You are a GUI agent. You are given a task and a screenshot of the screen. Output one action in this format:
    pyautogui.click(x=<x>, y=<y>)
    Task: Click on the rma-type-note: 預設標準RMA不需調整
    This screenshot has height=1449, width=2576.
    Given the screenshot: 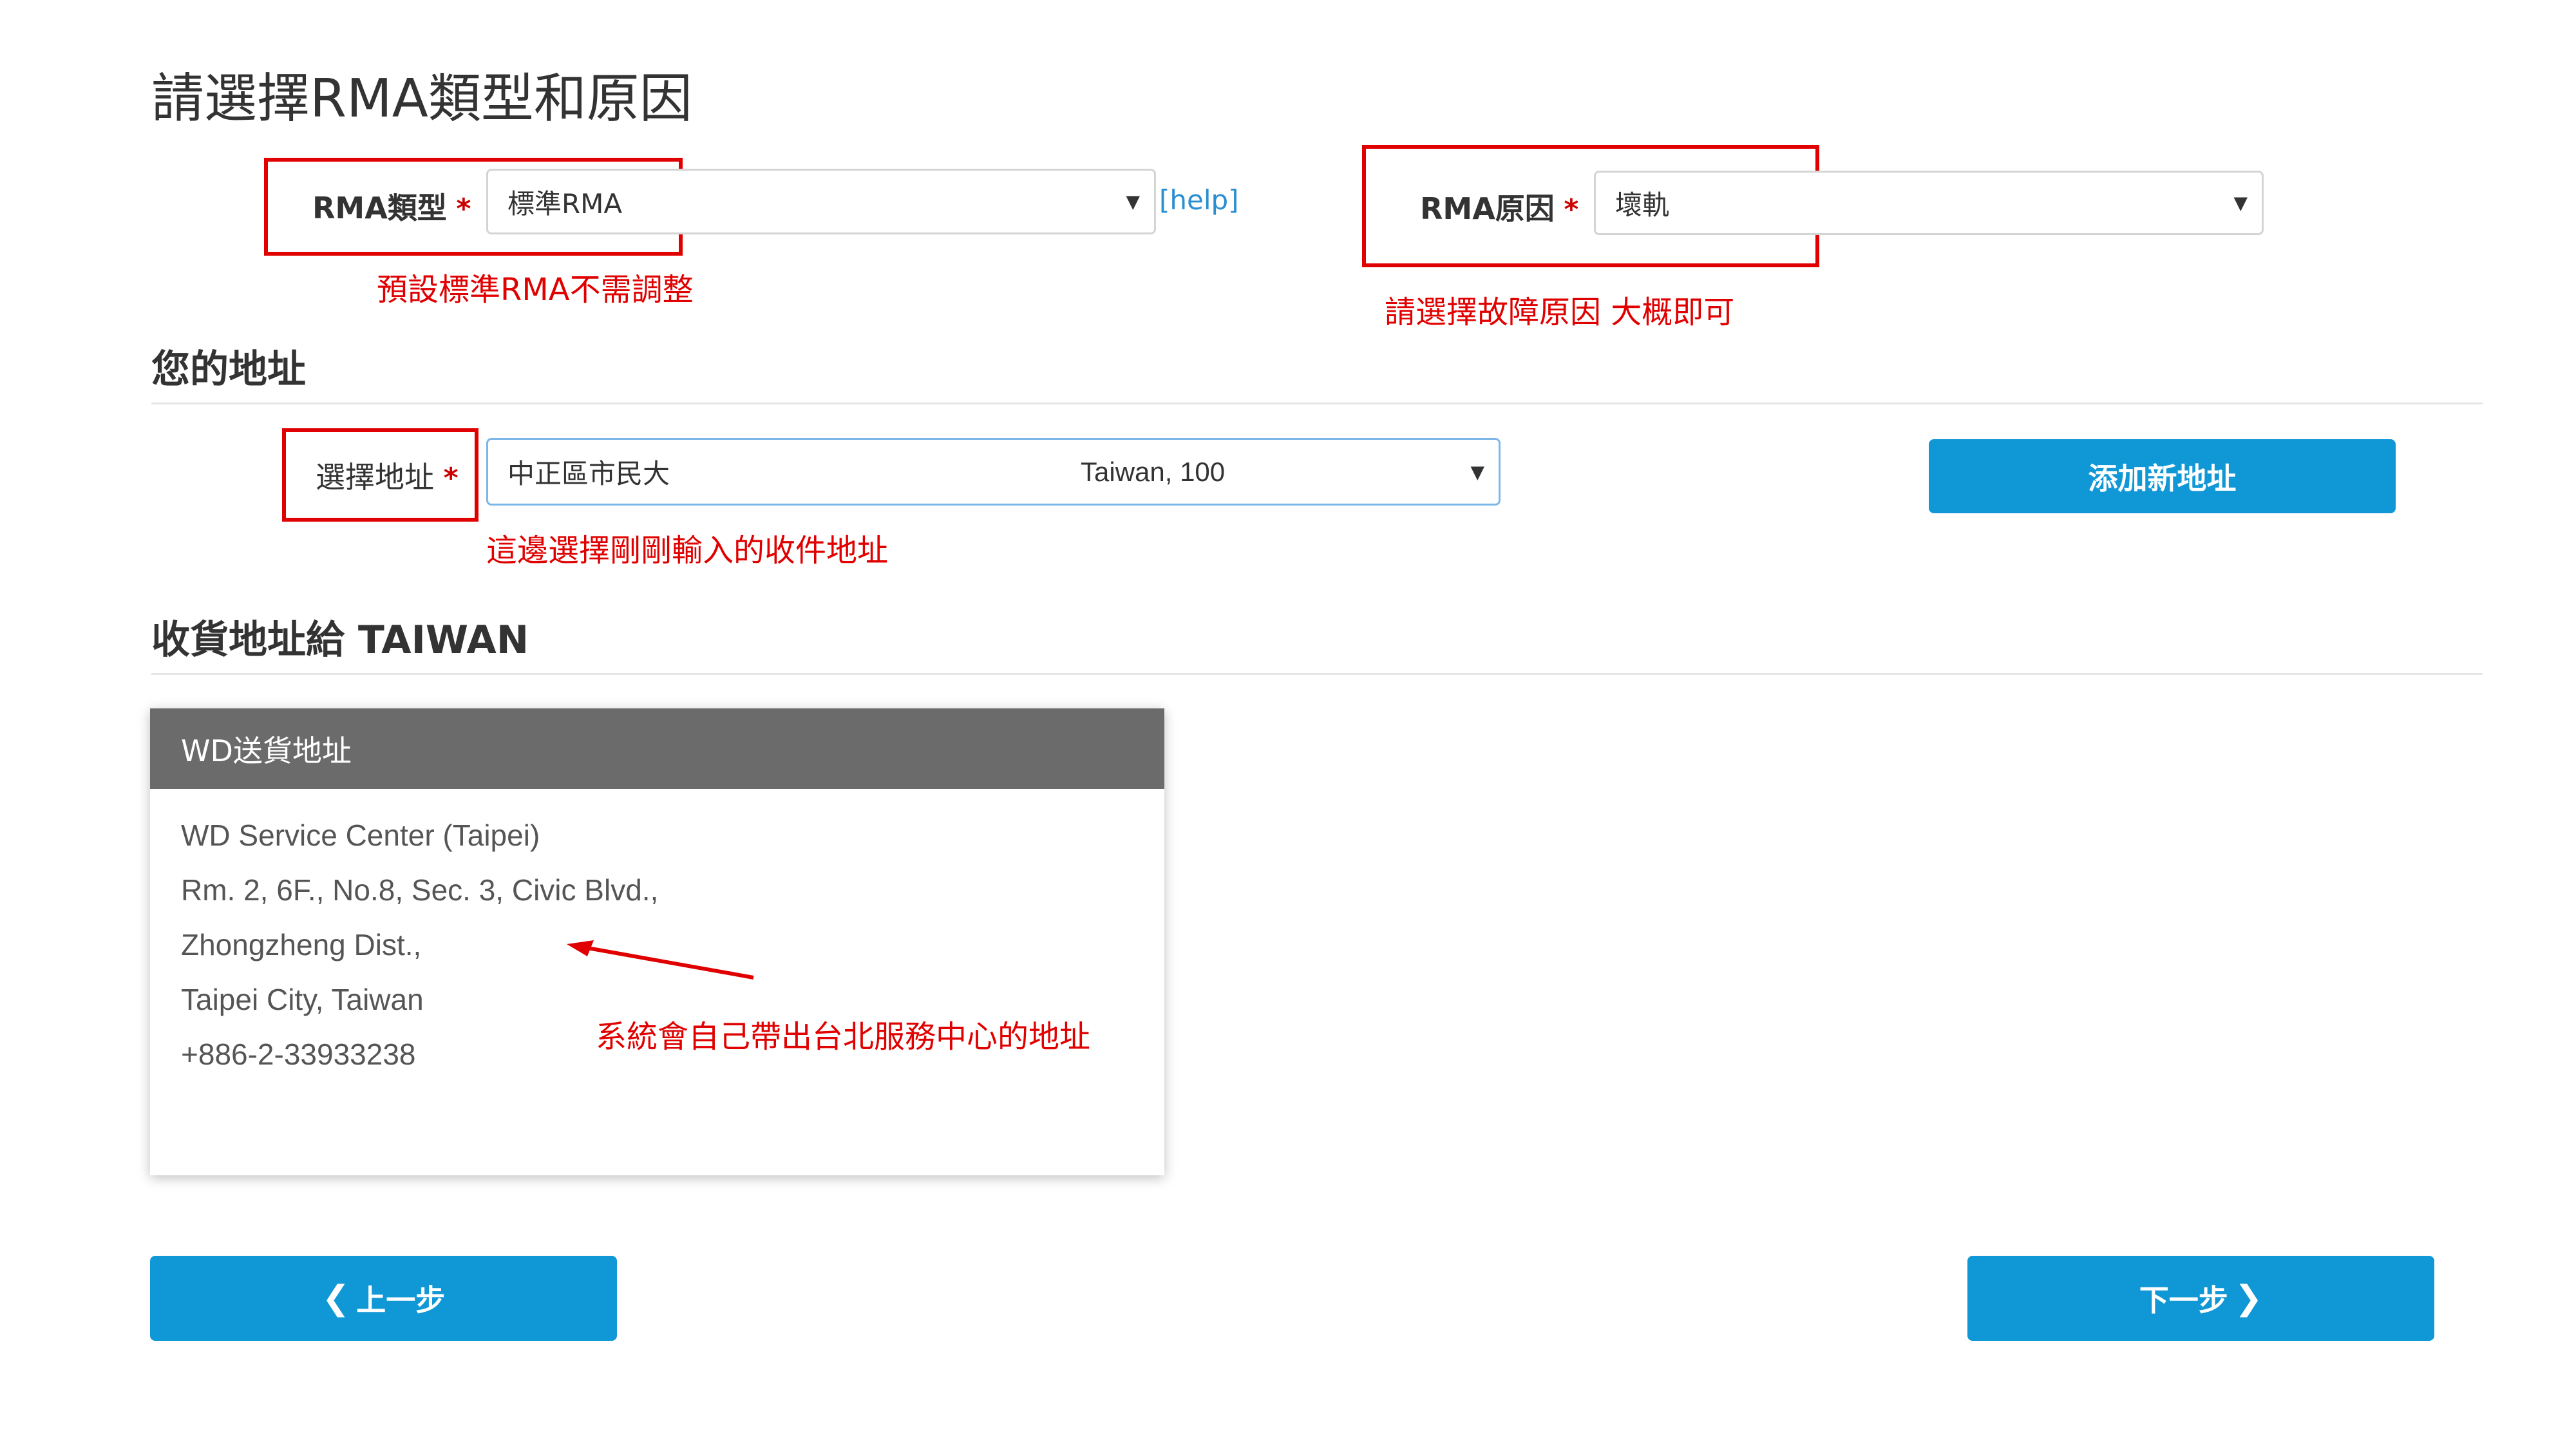 What is the action you would take?
    pyautogui.click(x=535, y=290)
    